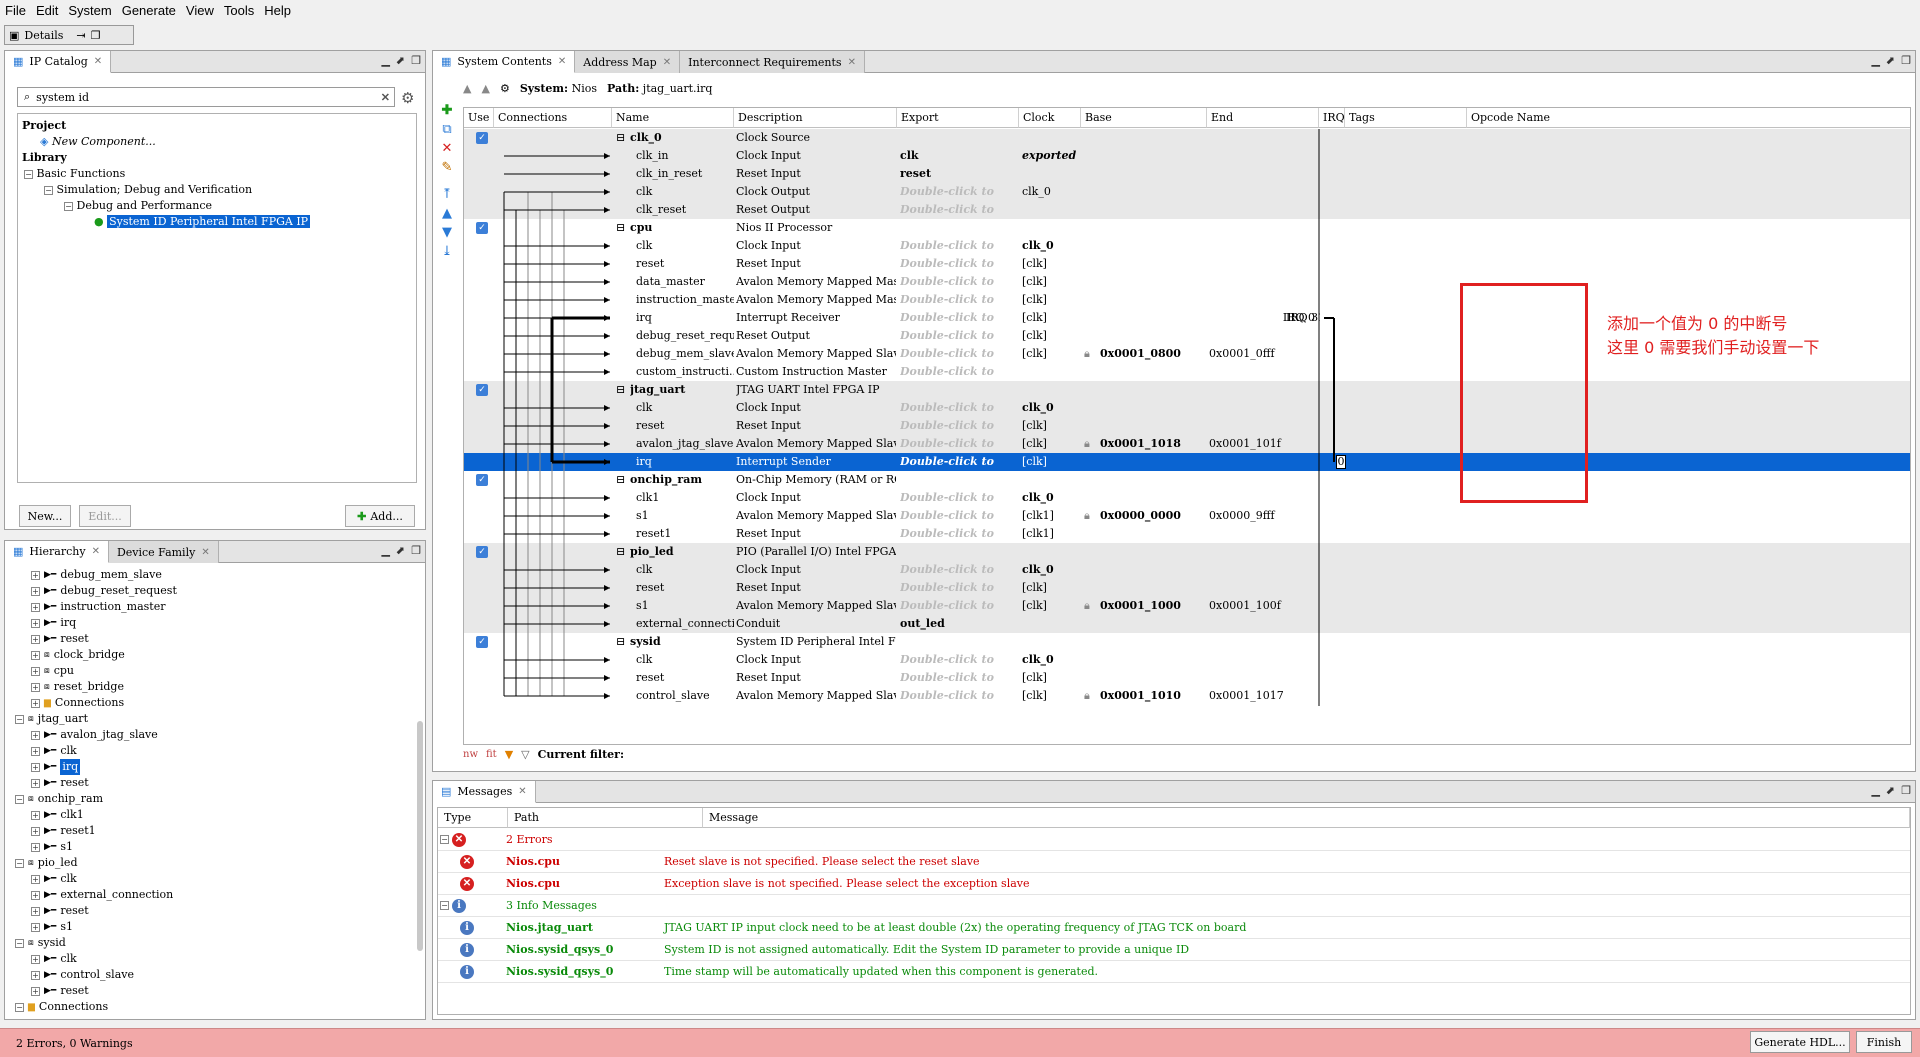 The height and width of the screenshot is (1057, 1920). Describe the element at coordinates (163, 552) in the screenshot. I see `tab-device-family: Device Family ✕` at that location.